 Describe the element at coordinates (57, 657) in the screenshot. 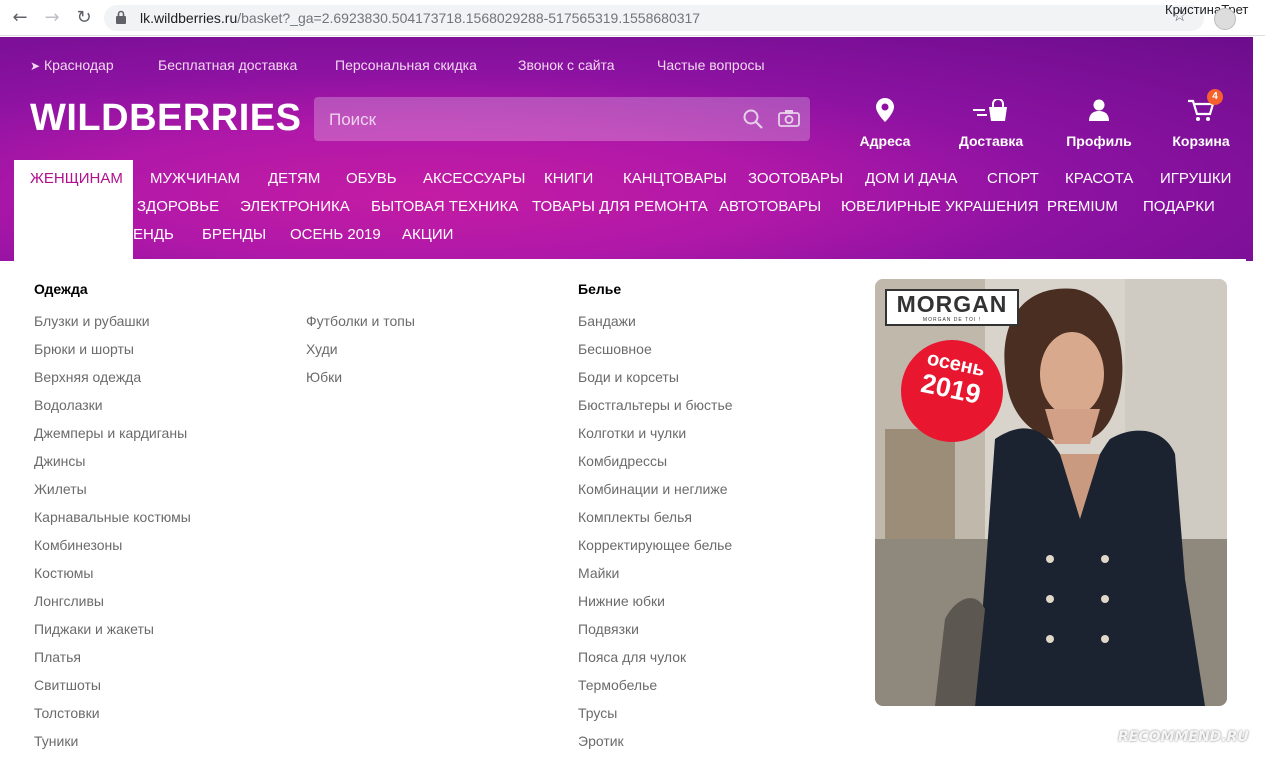

I see `clothing-item-link: Платья` at that location.